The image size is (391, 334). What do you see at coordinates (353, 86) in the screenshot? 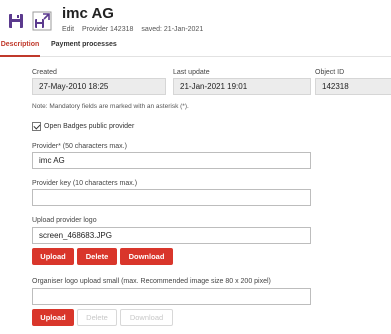
I see `object-id-field: 142318` at bounding box center [353, 86].